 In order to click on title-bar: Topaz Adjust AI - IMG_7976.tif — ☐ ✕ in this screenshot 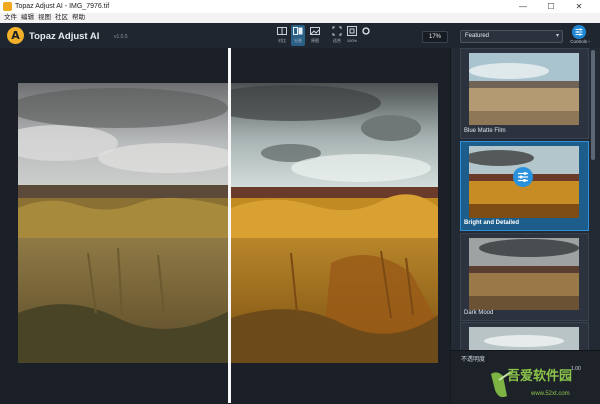, I will do `click(300, 6)`.